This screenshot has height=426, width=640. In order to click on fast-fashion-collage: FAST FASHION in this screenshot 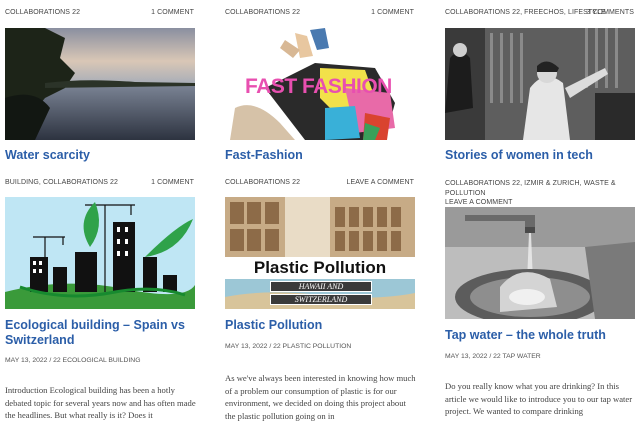, I will do `click(320, 84)`.